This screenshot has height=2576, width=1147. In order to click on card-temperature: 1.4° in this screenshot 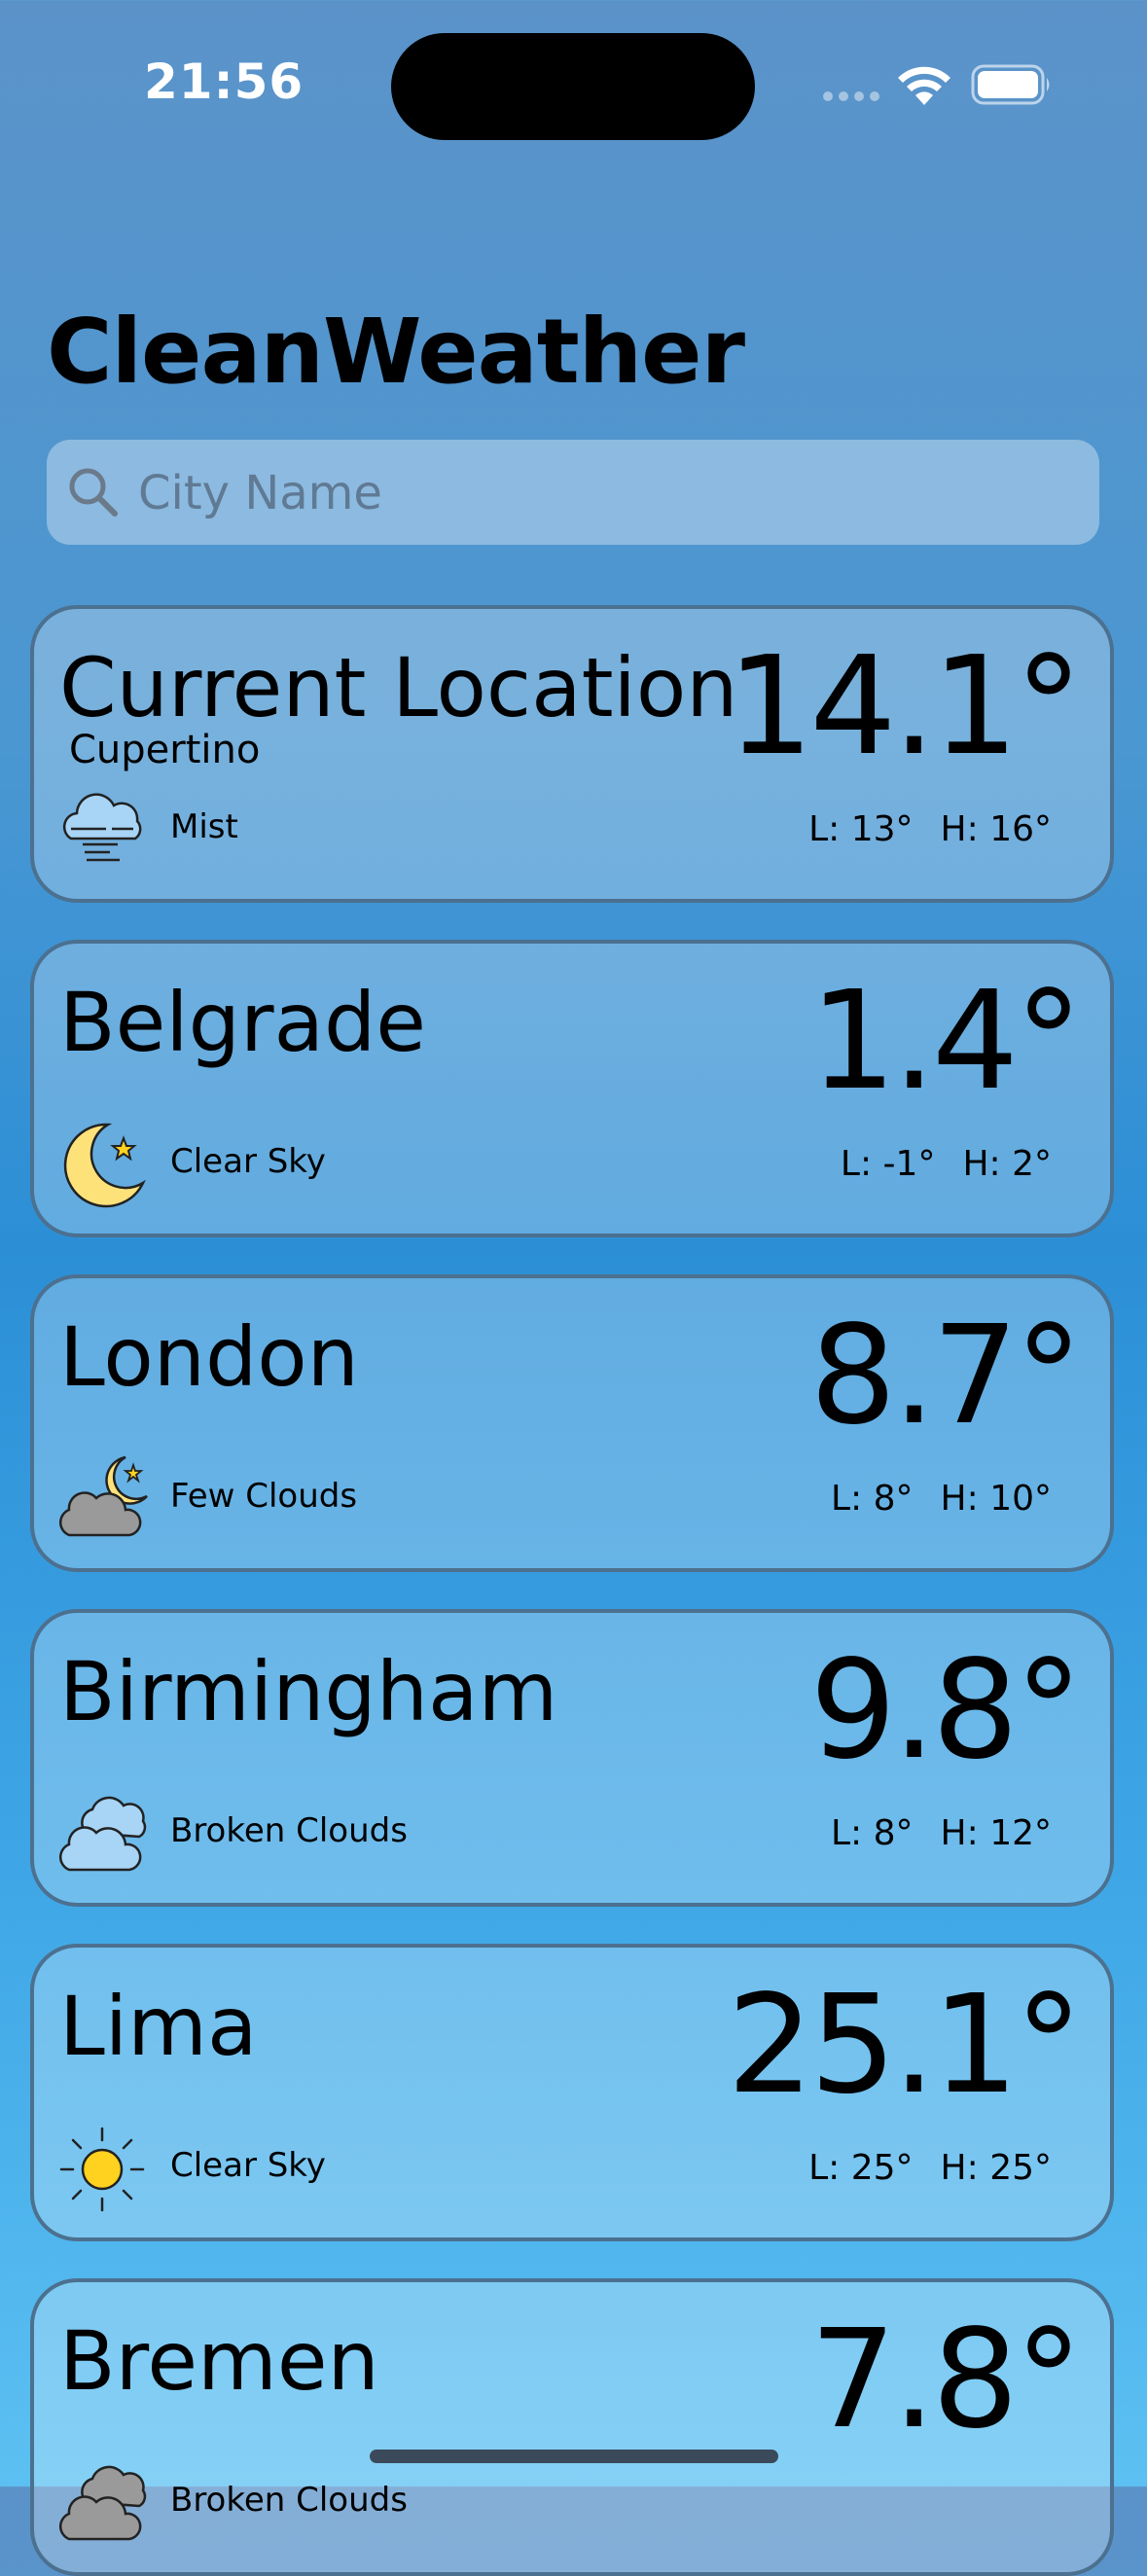, I will do `click(946, 1041)`.